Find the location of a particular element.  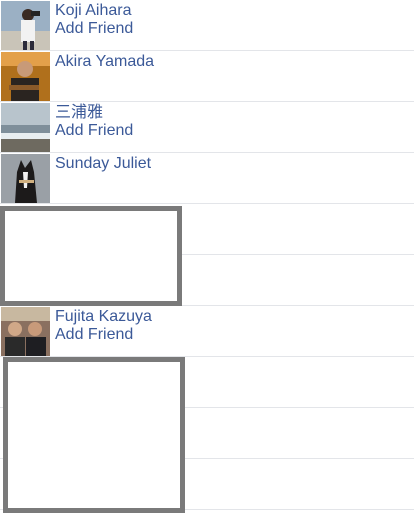

list-item: Koji Aihara Add Friend is located at coordinates (207, 25).